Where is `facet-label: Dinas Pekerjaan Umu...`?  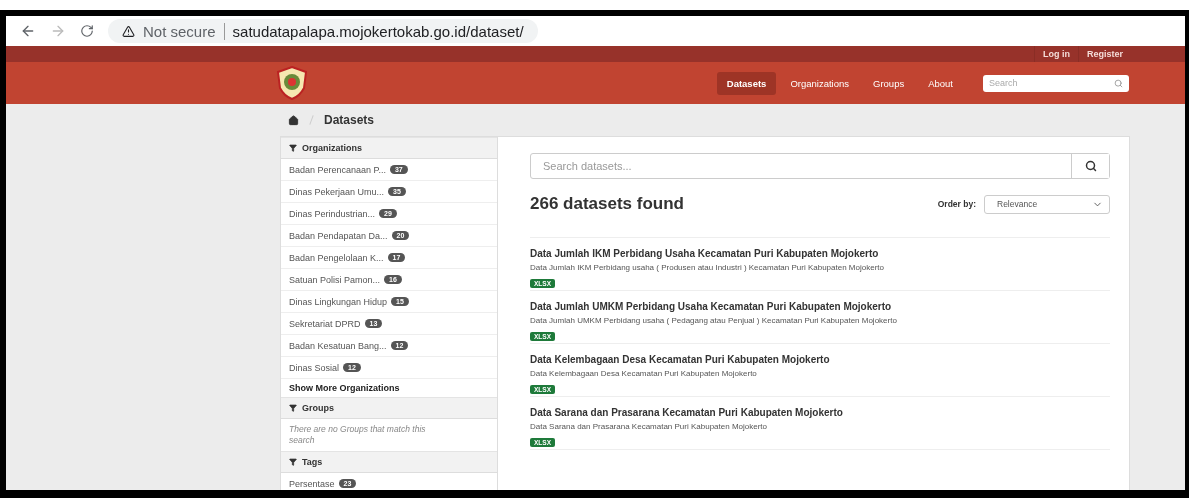
facet-label: Dinas Pekerjaan Umu... is located at coordinates (337, 191).